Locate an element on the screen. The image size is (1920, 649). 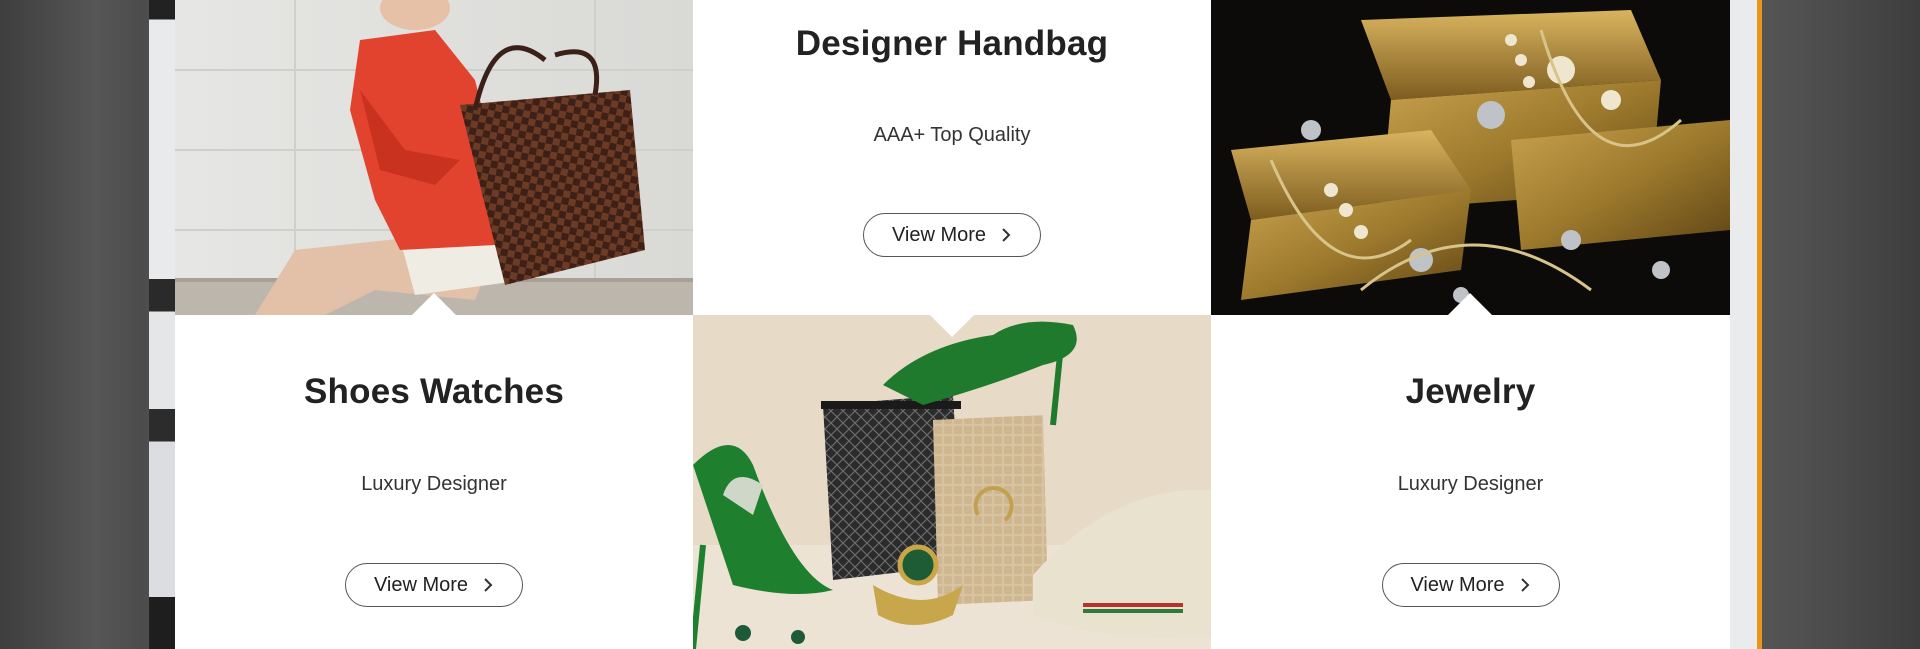
frame-right-strip is located at coordinates (1743, 324).